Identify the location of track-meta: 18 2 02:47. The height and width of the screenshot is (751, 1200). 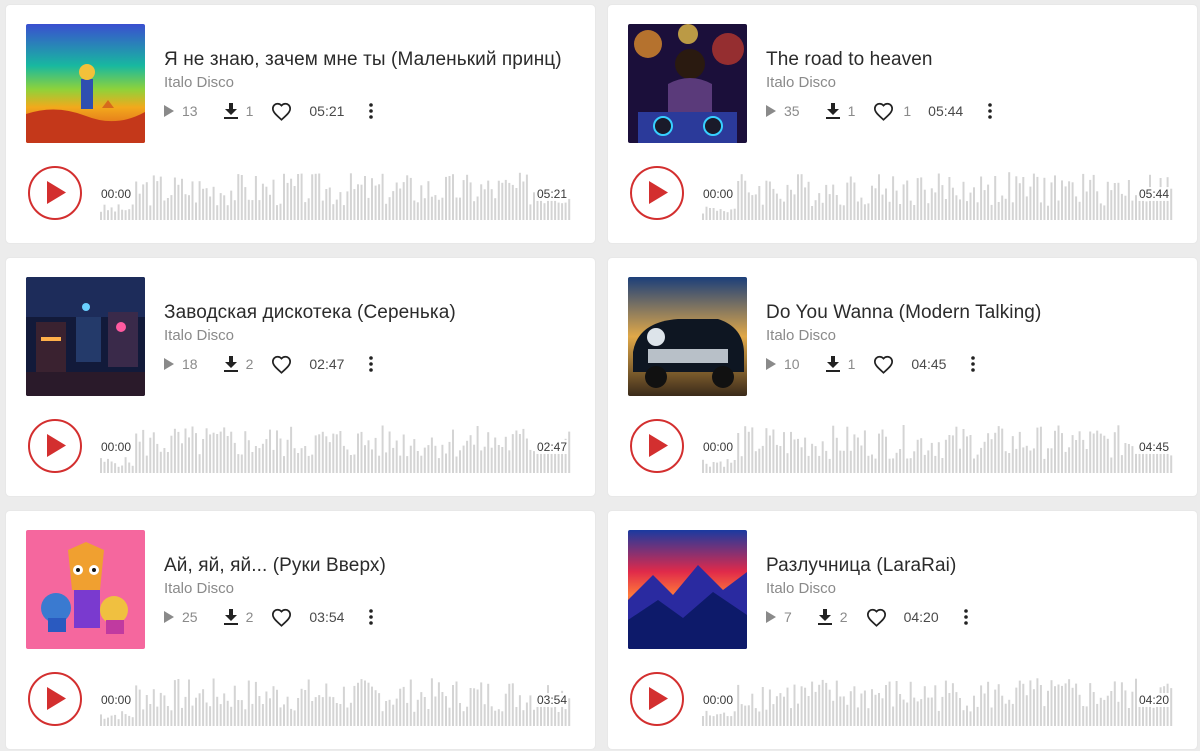
(269, 364).